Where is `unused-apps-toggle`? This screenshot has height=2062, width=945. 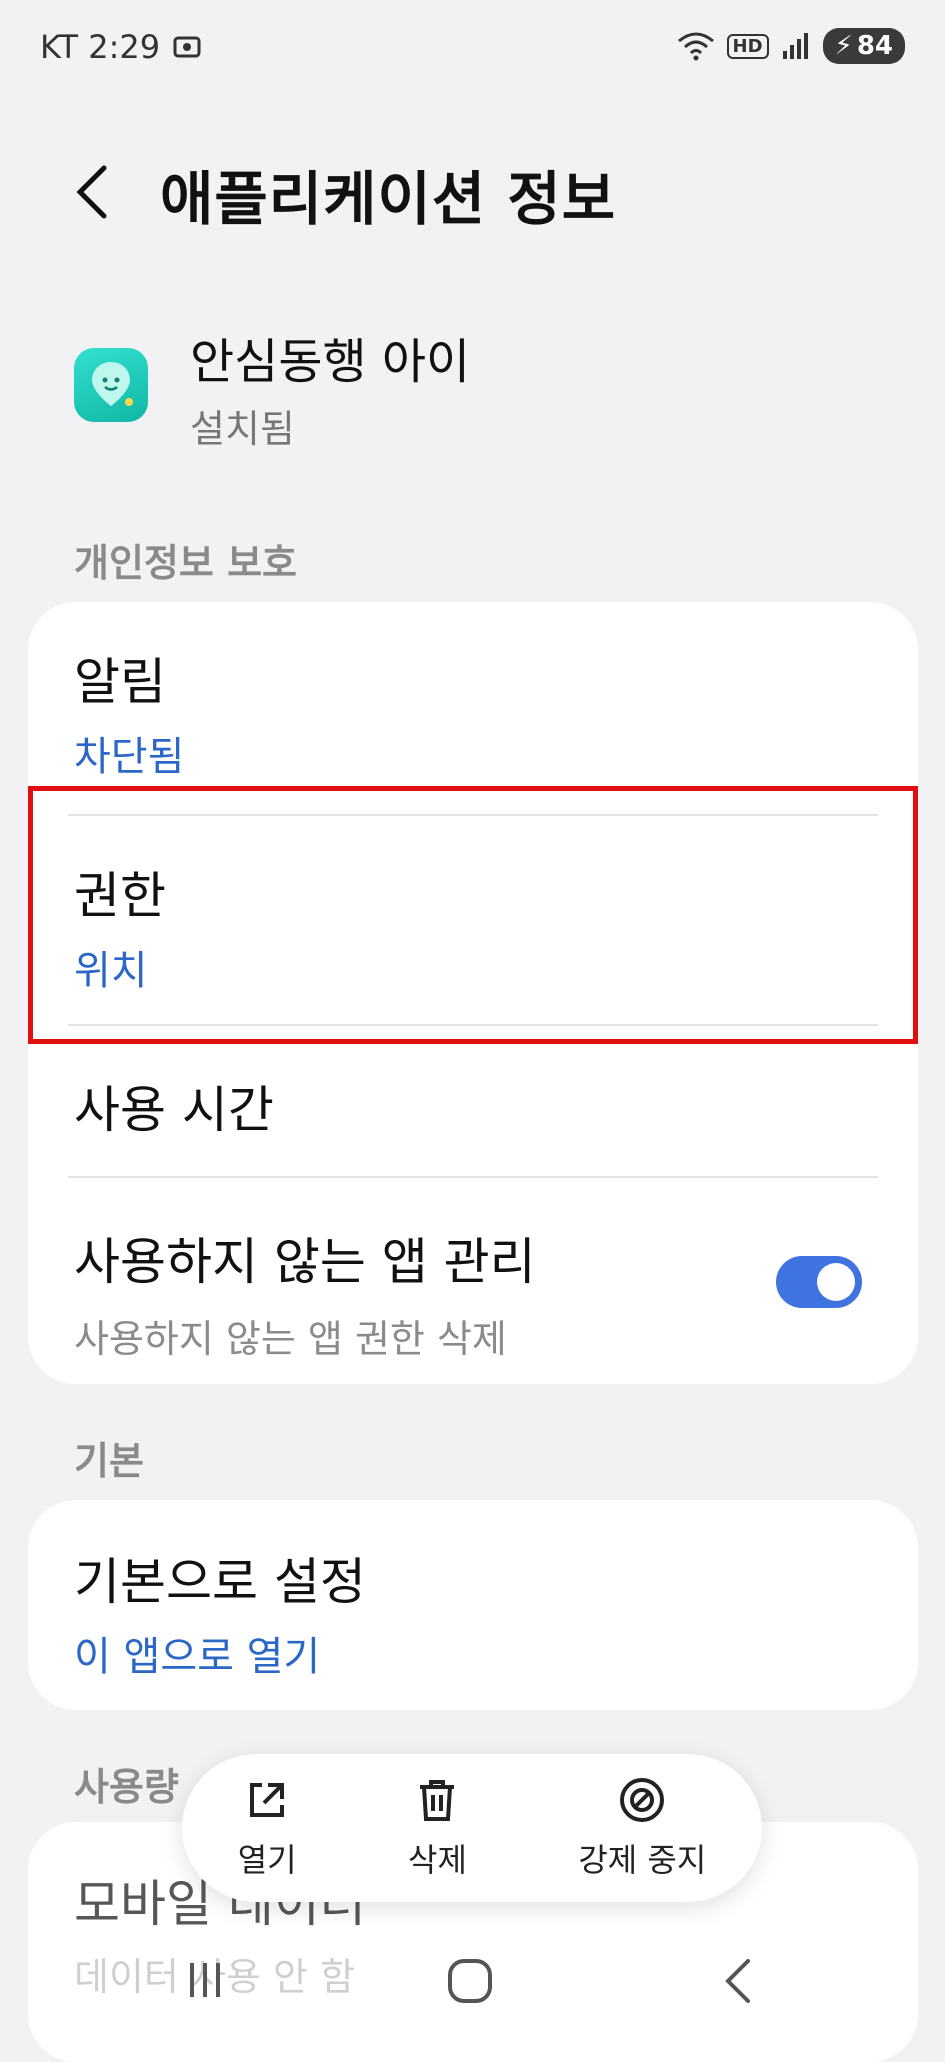 unused-apps-toggle is located at coordinates (819, 1282).